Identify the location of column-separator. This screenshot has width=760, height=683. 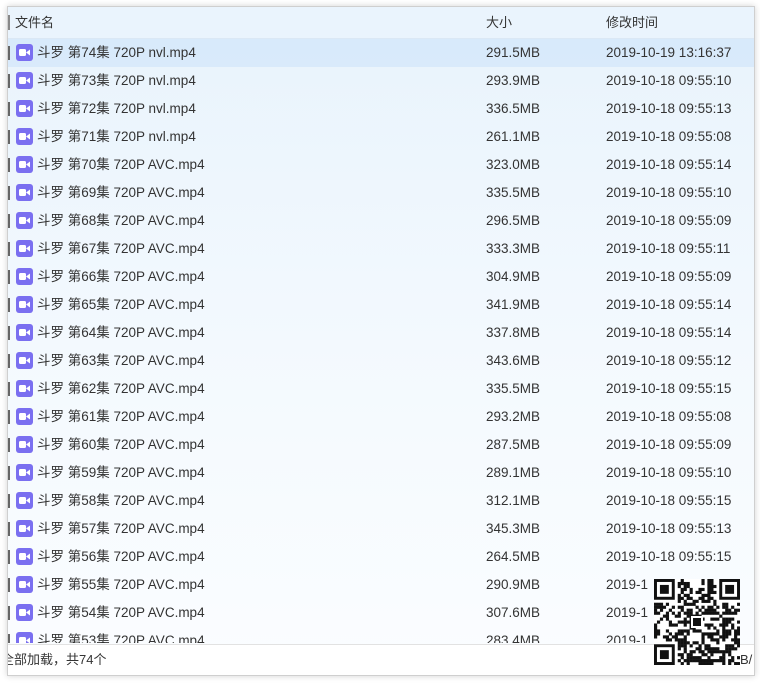
(9, 22).